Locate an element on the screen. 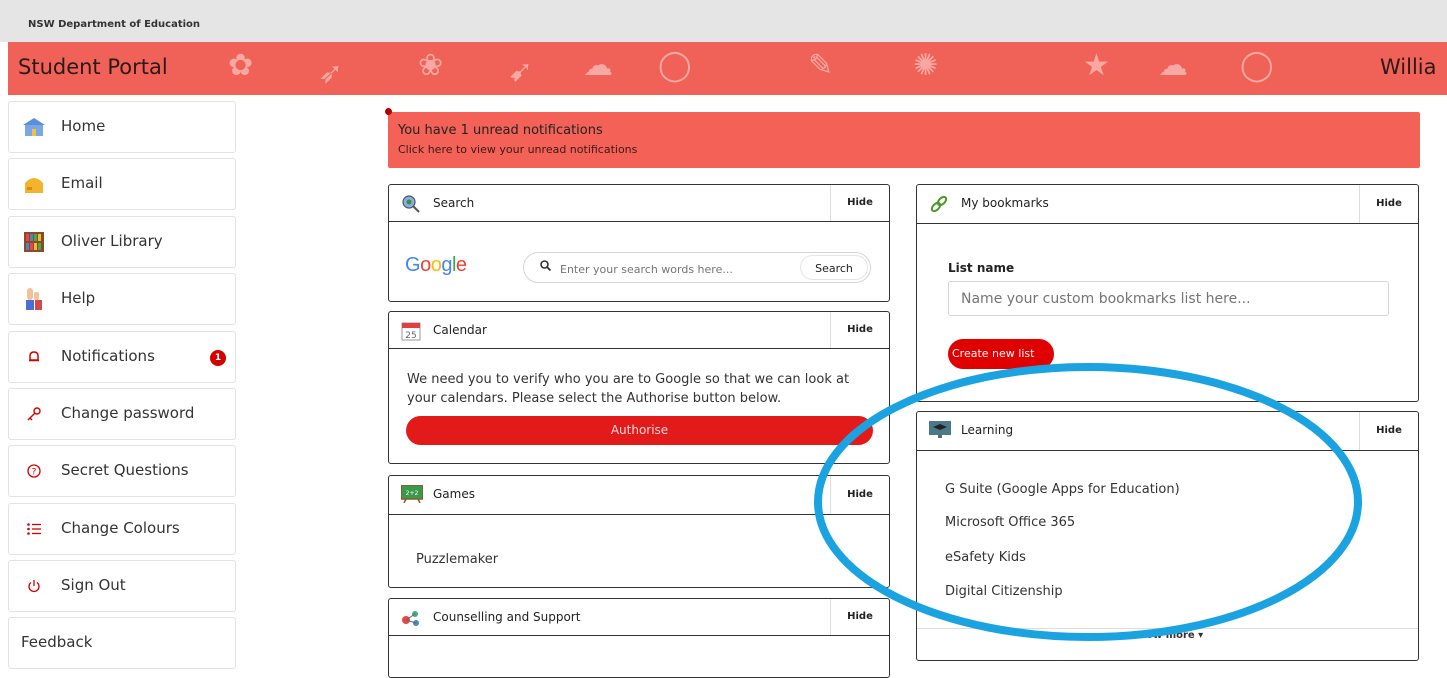 This screenshot has width=1447, height=678. learning-link-esafety-kids: eSafety Kids is located at coordinates (985, 557).